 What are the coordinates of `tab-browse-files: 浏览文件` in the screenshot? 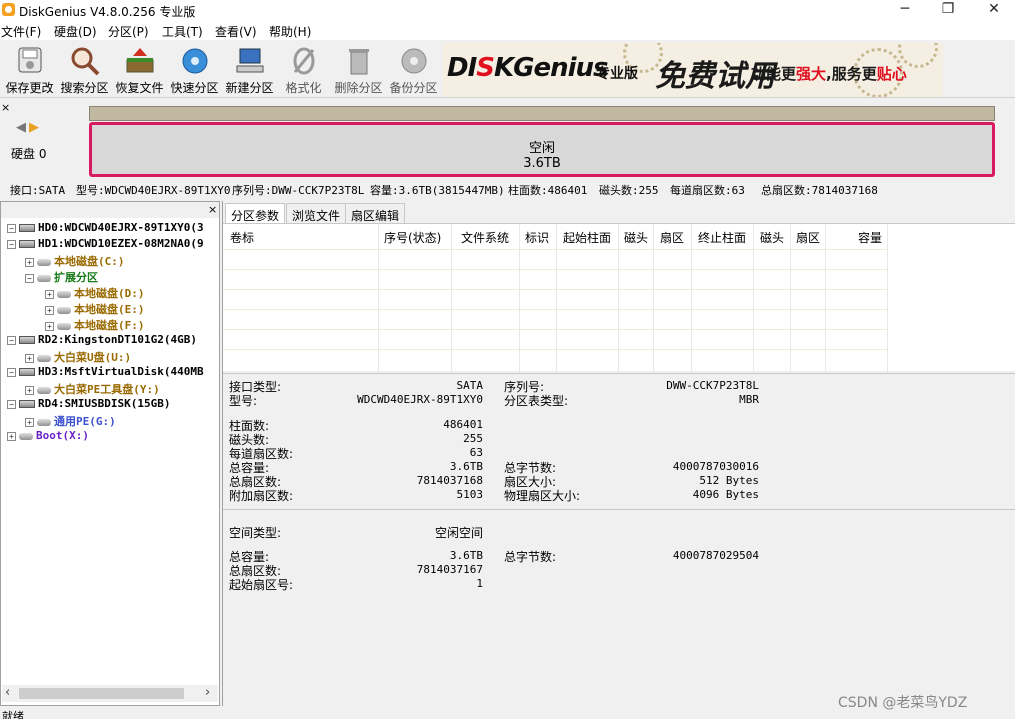 It's located at (316, 213).